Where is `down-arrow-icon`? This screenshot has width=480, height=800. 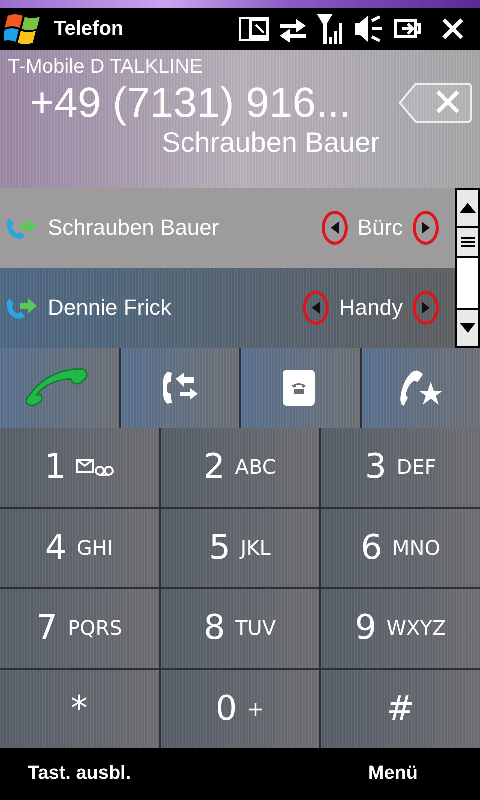 down-arrow-icon is located at coordinates (468, 328).